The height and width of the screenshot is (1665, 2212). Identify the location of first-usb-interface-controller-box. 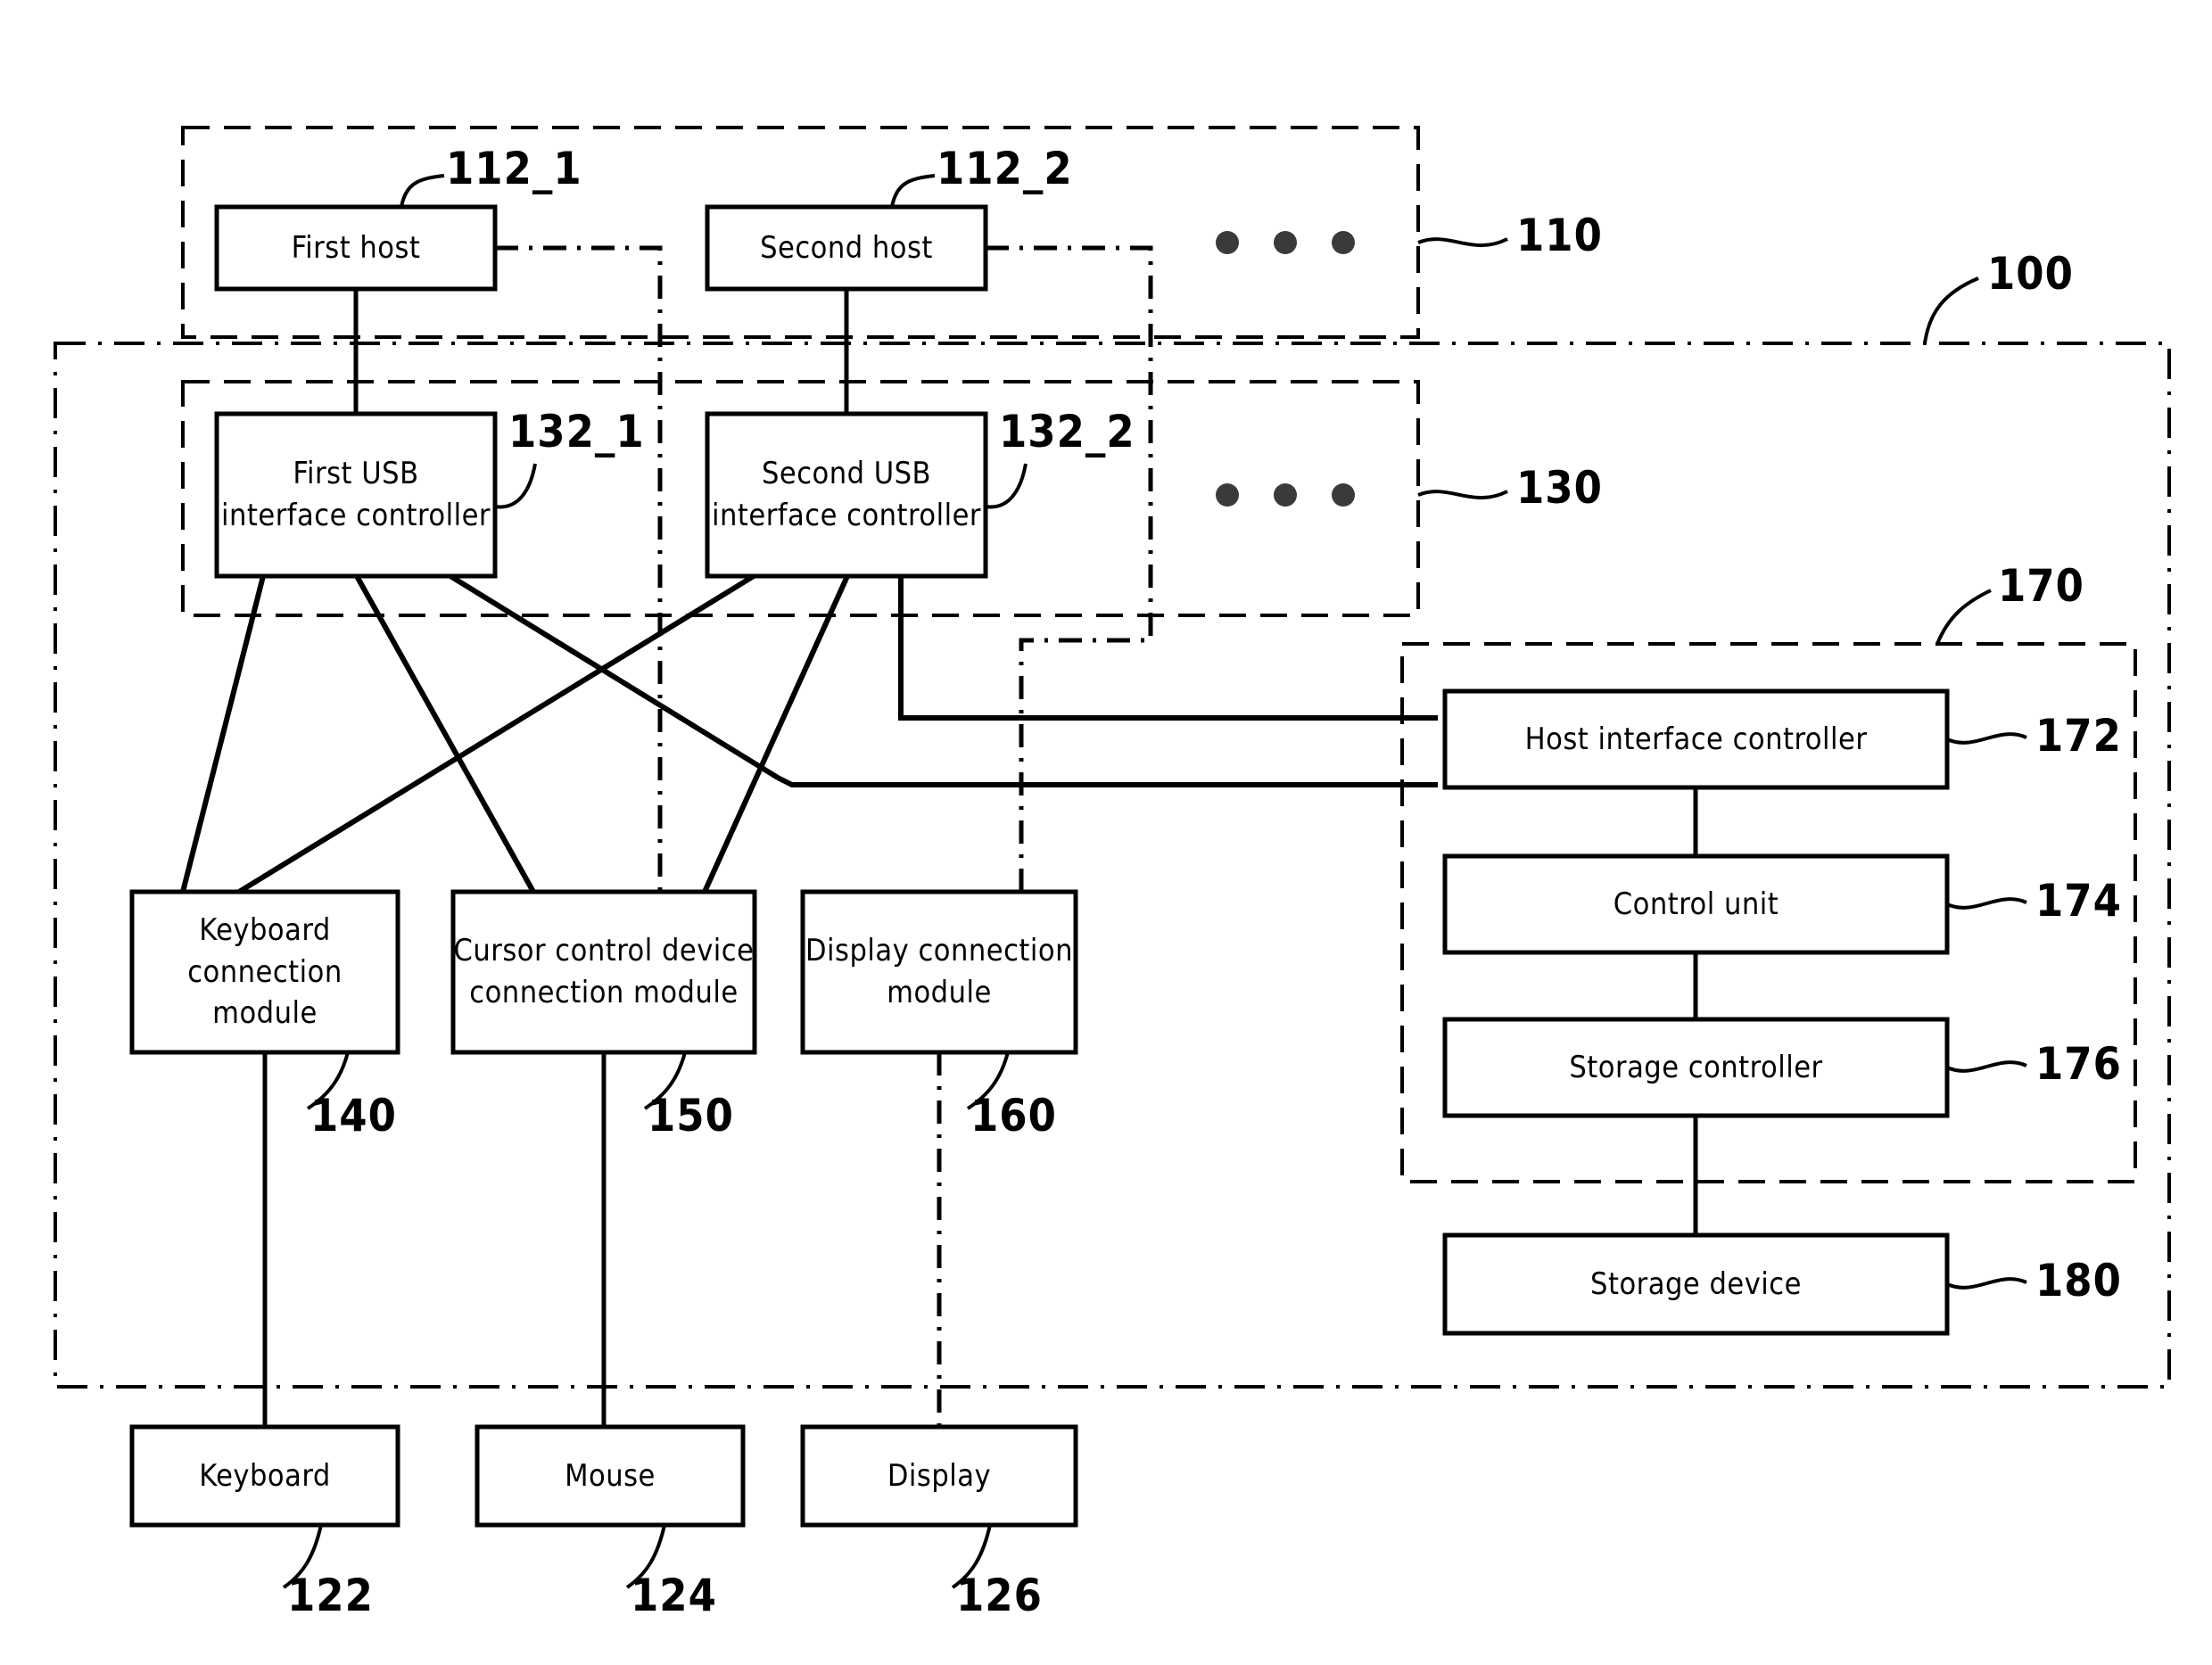
(356, 495).